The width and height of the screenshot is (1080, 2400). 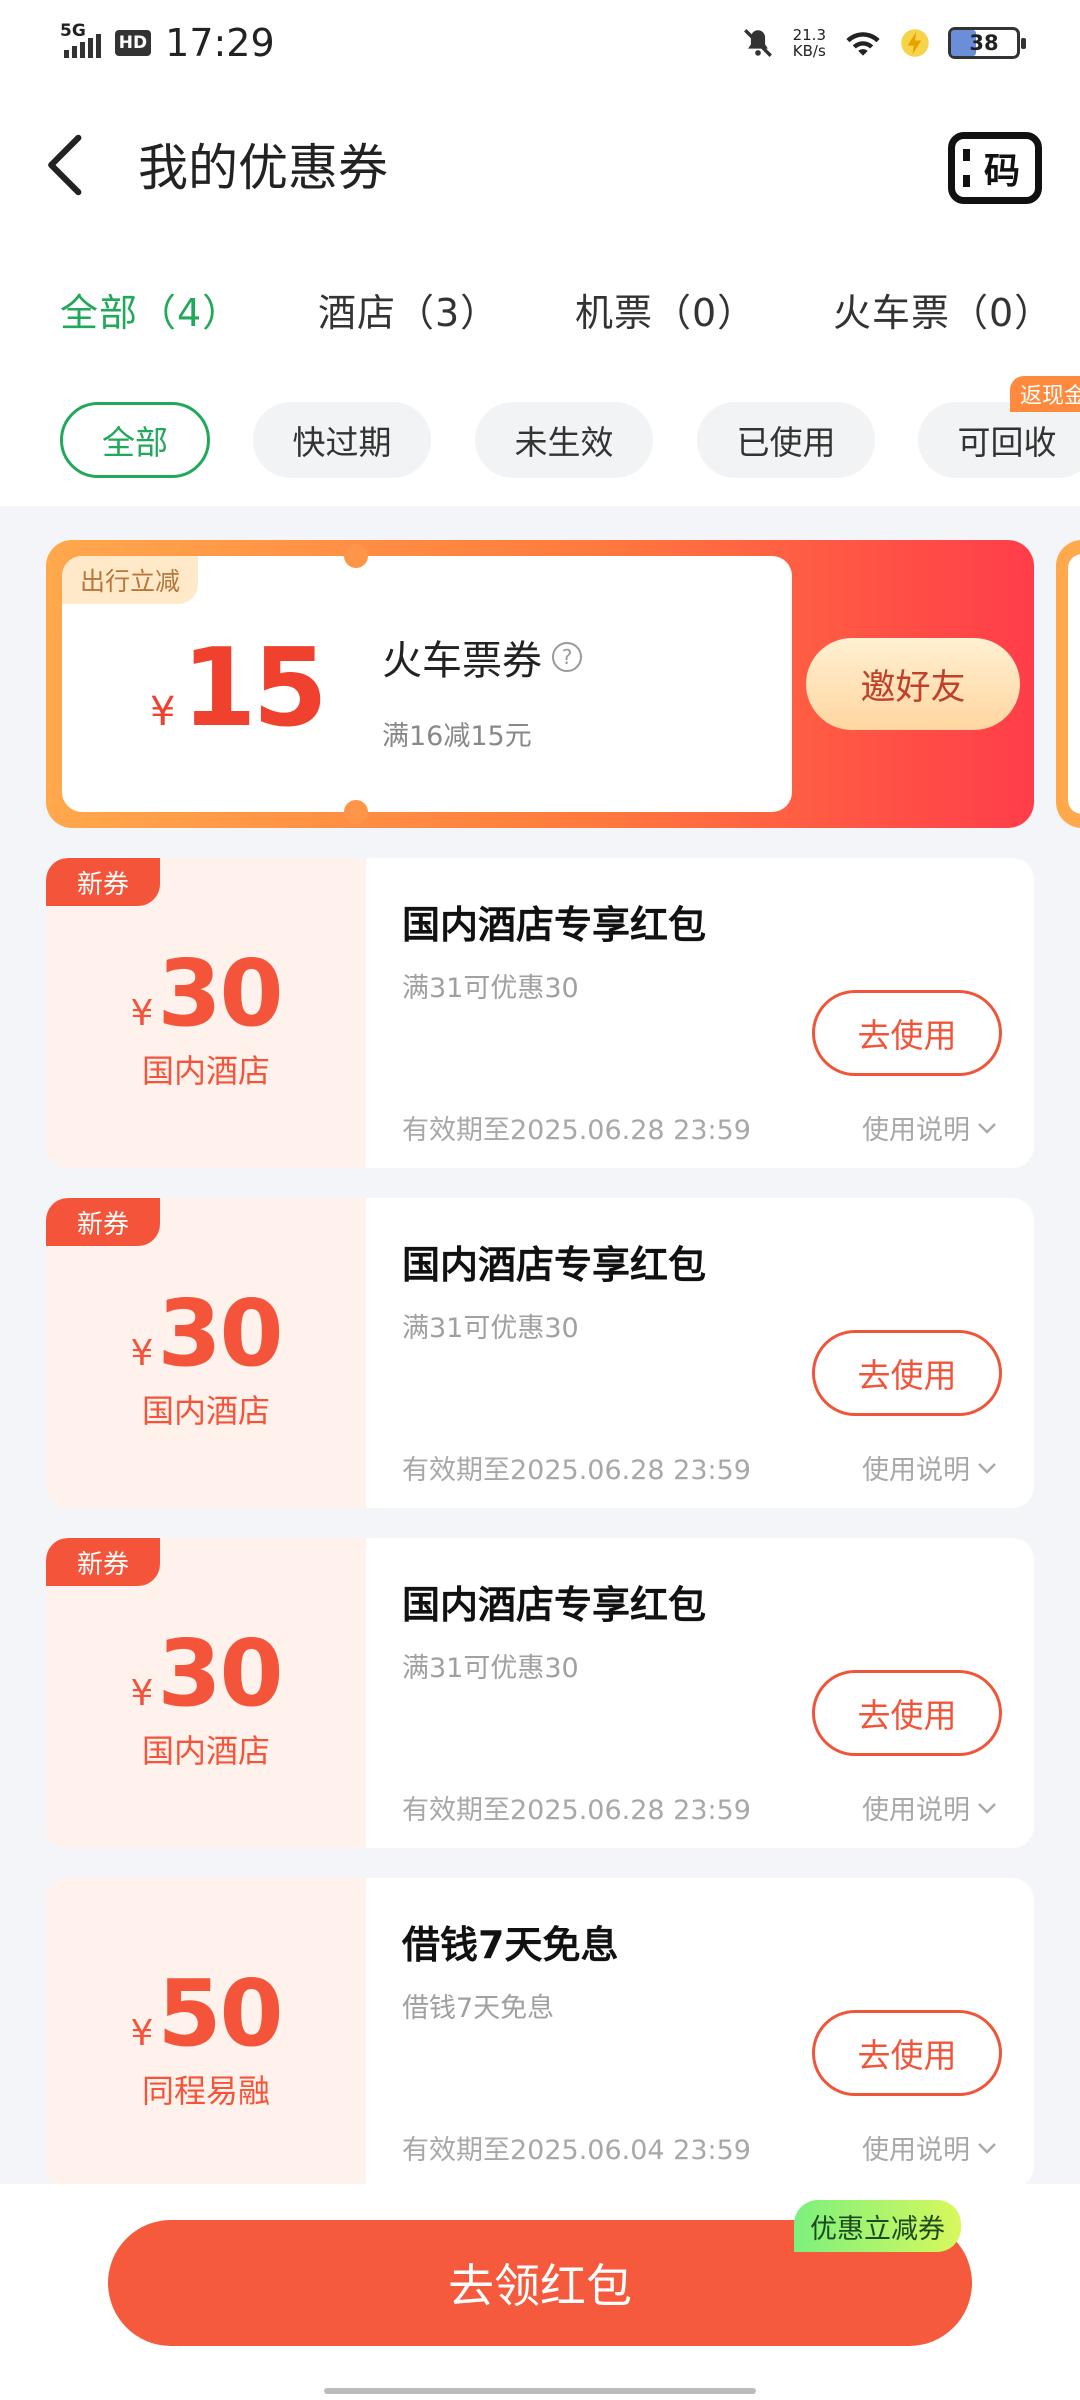 What do you see at coordinates (999, 440) in the screenshot?
I see `filter-recyclable: 可回收` at bounding box center [999, 440].